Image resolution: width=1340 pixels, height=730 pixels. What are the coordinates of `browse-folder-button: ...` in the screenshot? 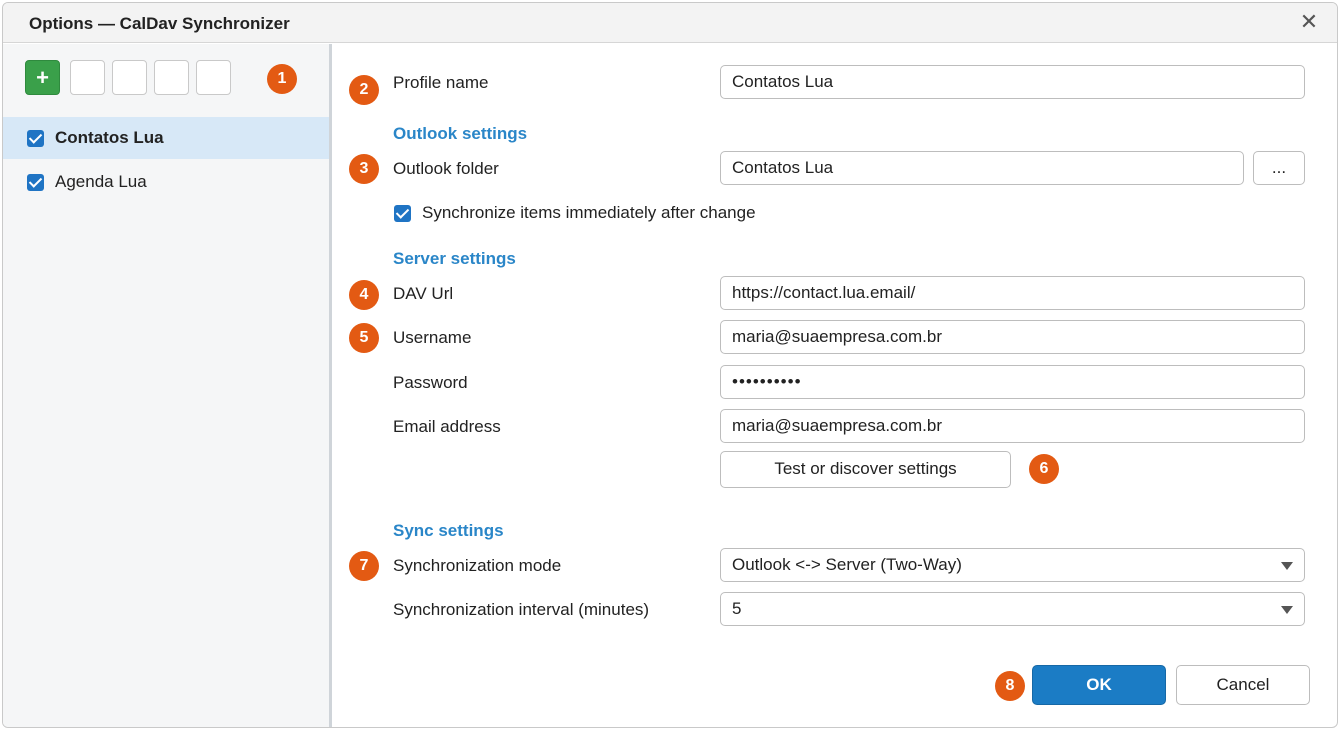 It's located at (1279, 168).